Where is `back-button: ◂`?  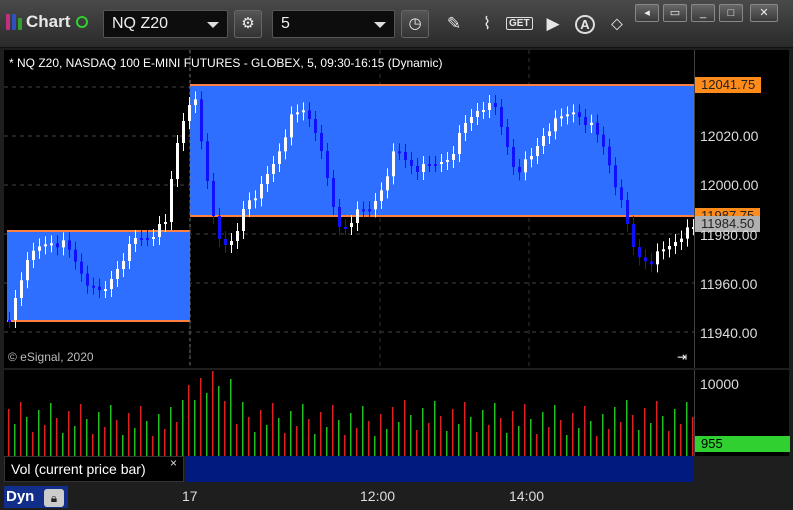 back-button: ◂ is located at coordinates (647, 13).